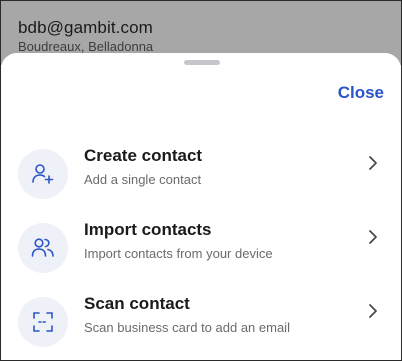  Describe the element at coordinates (43, 174) in the screenshot. I see `add-person-icon` at that location.